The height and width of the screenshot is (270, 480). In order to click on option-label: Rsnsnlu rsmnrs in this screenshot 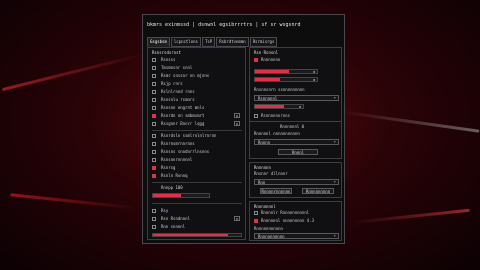, I will do `click(178, 99)`.